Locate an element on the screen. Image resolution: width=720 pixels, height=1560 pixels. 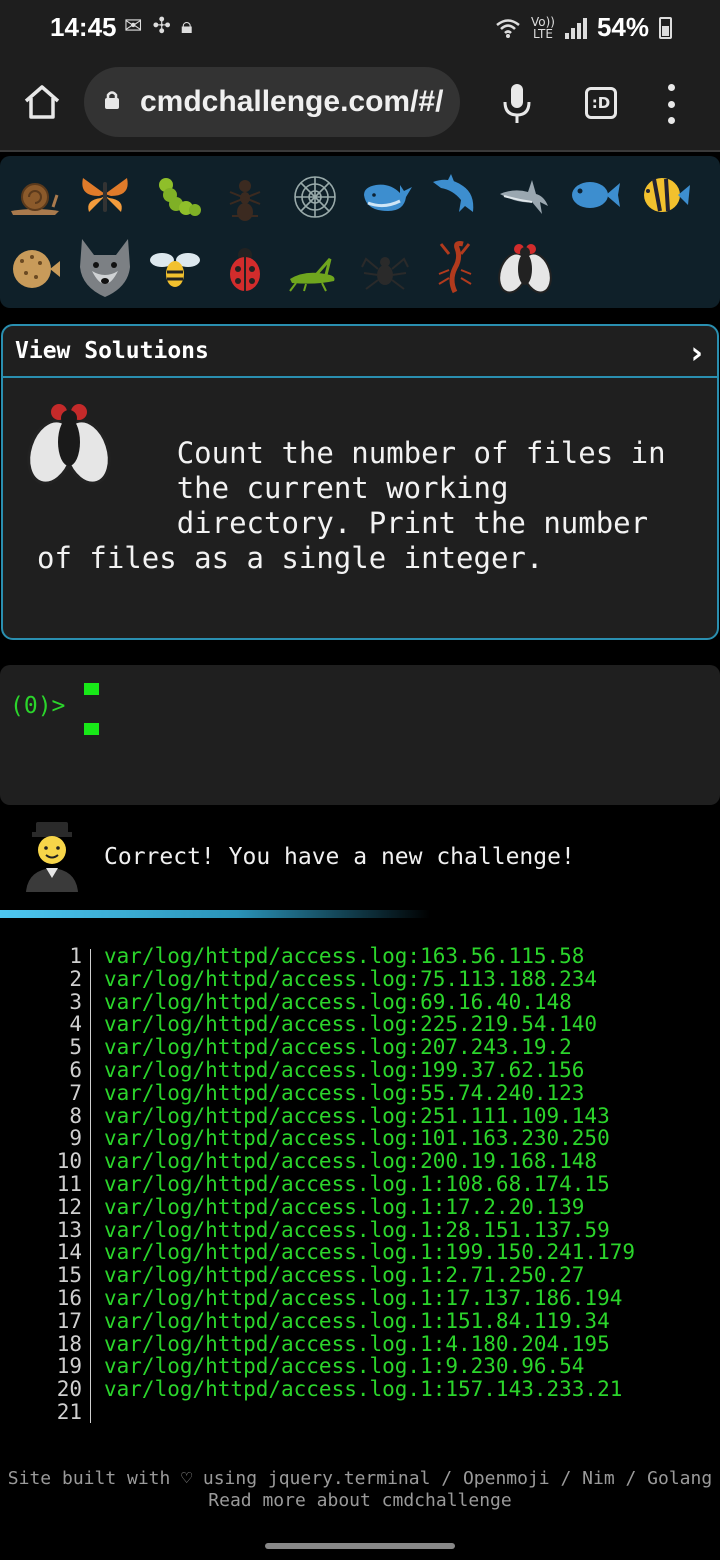
line-number: 4 is located at coordinates (75, 1024).